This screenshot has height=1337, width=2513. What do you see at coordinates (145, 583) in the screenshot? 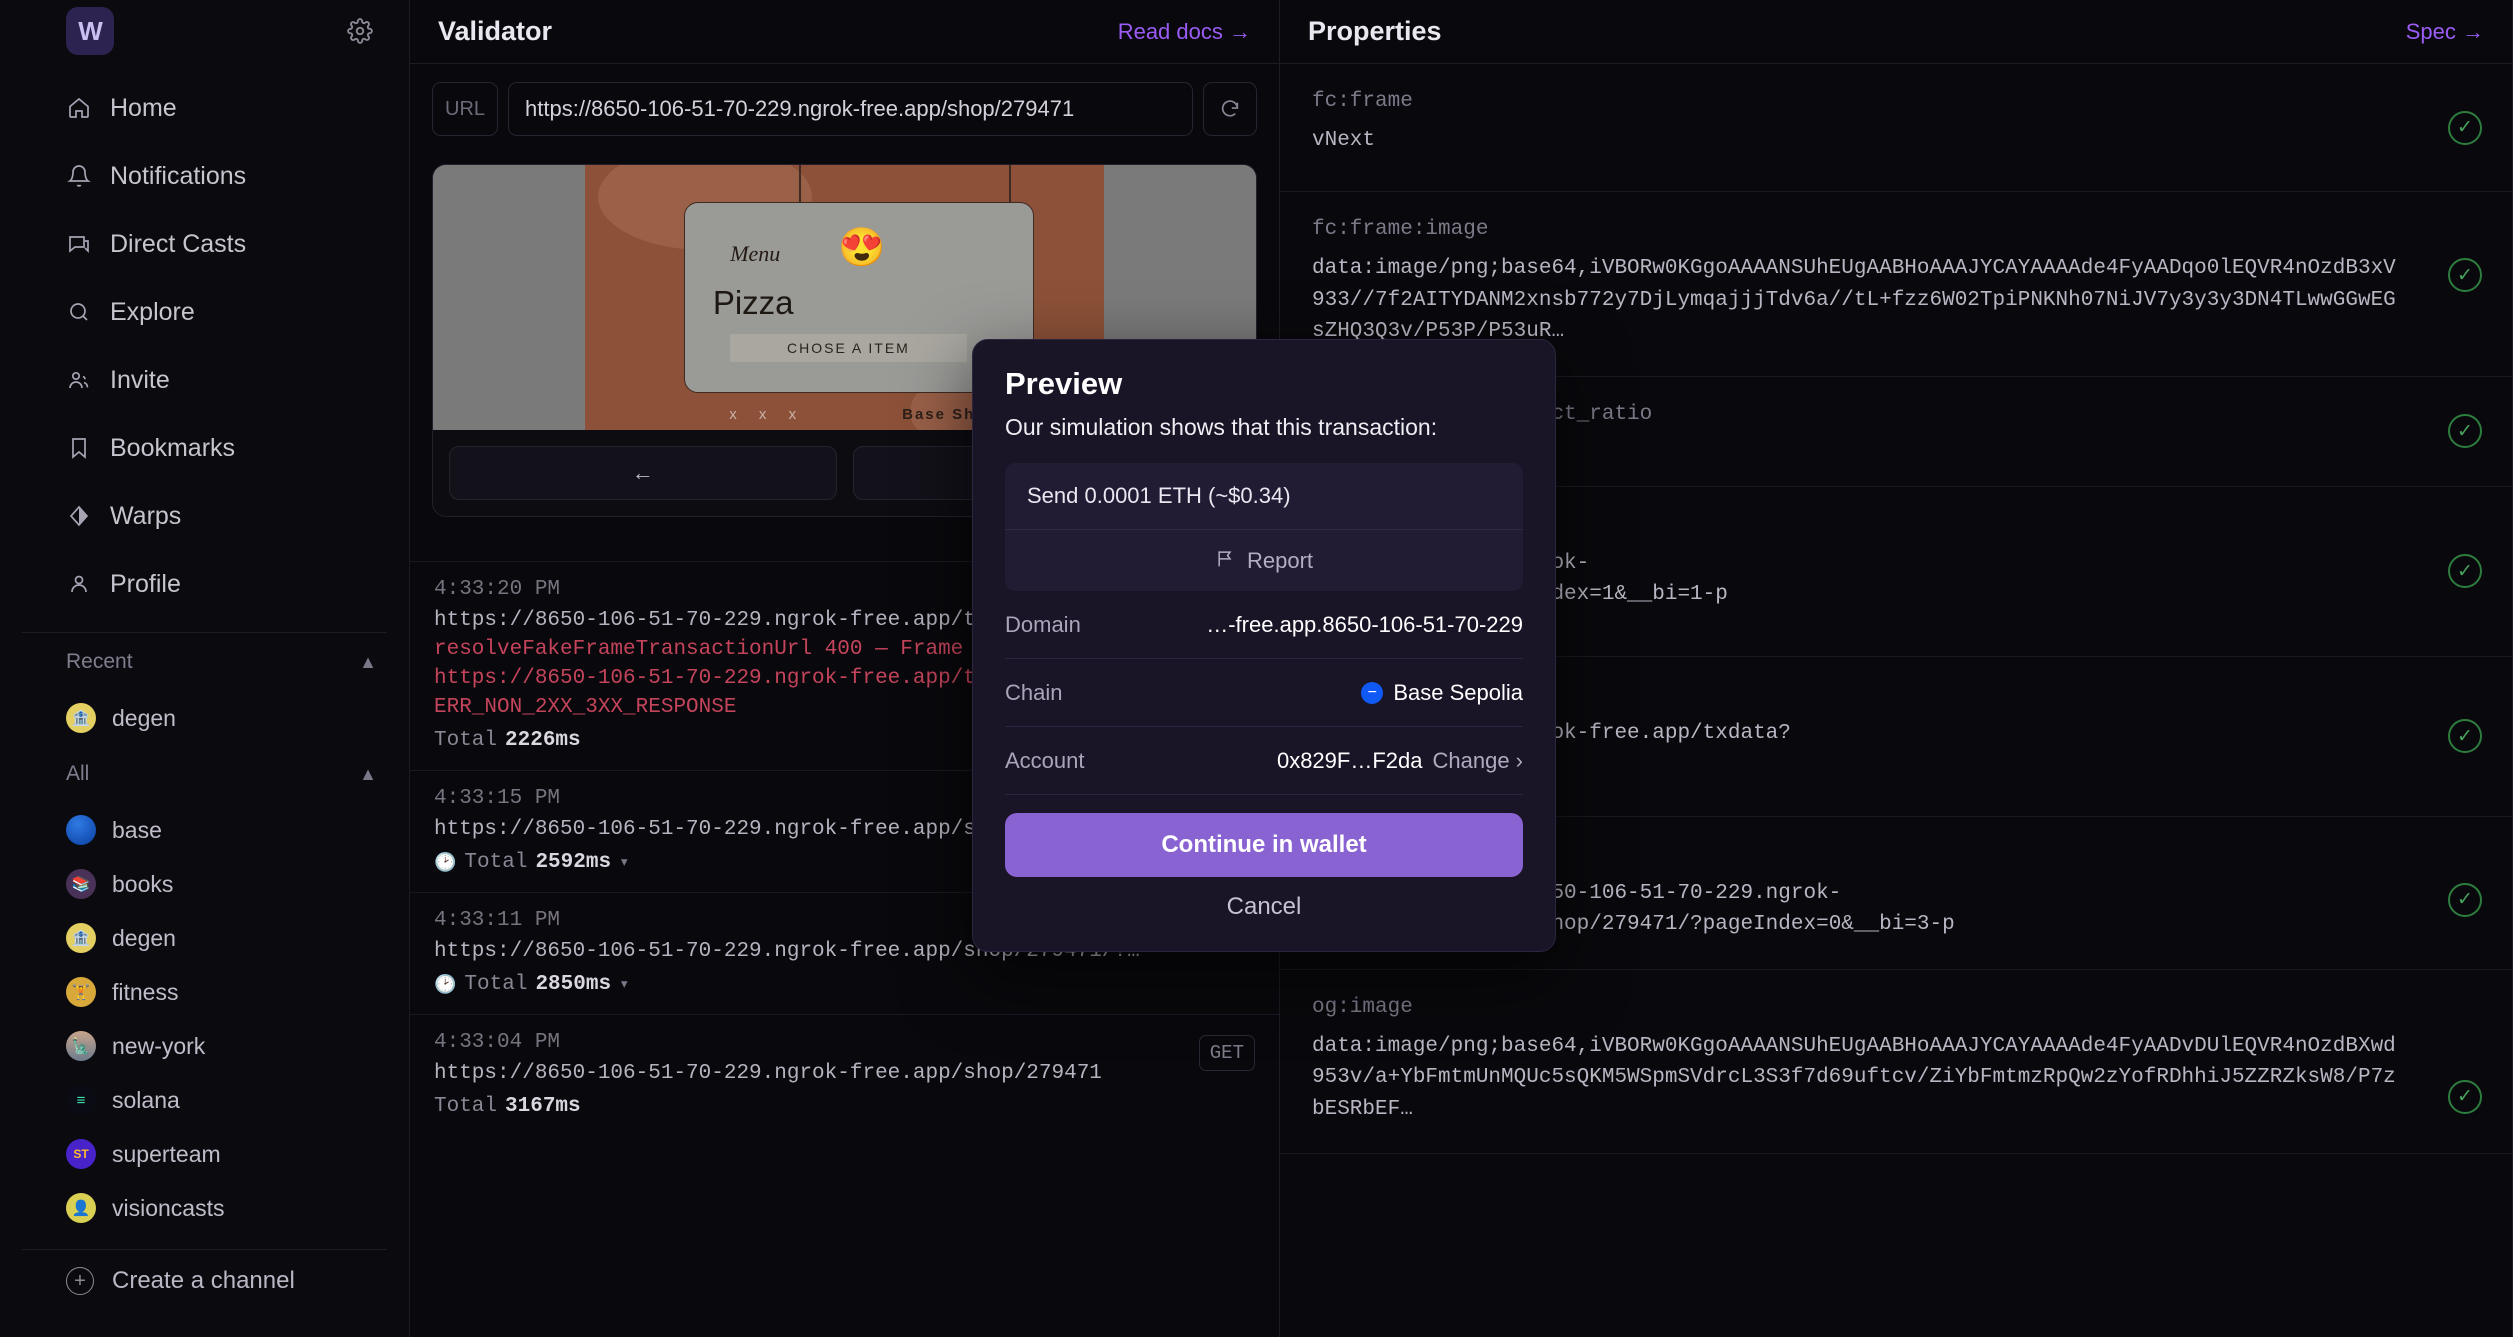
I see `sidebar-item-label: Profile` at bounding box center [145, 583].